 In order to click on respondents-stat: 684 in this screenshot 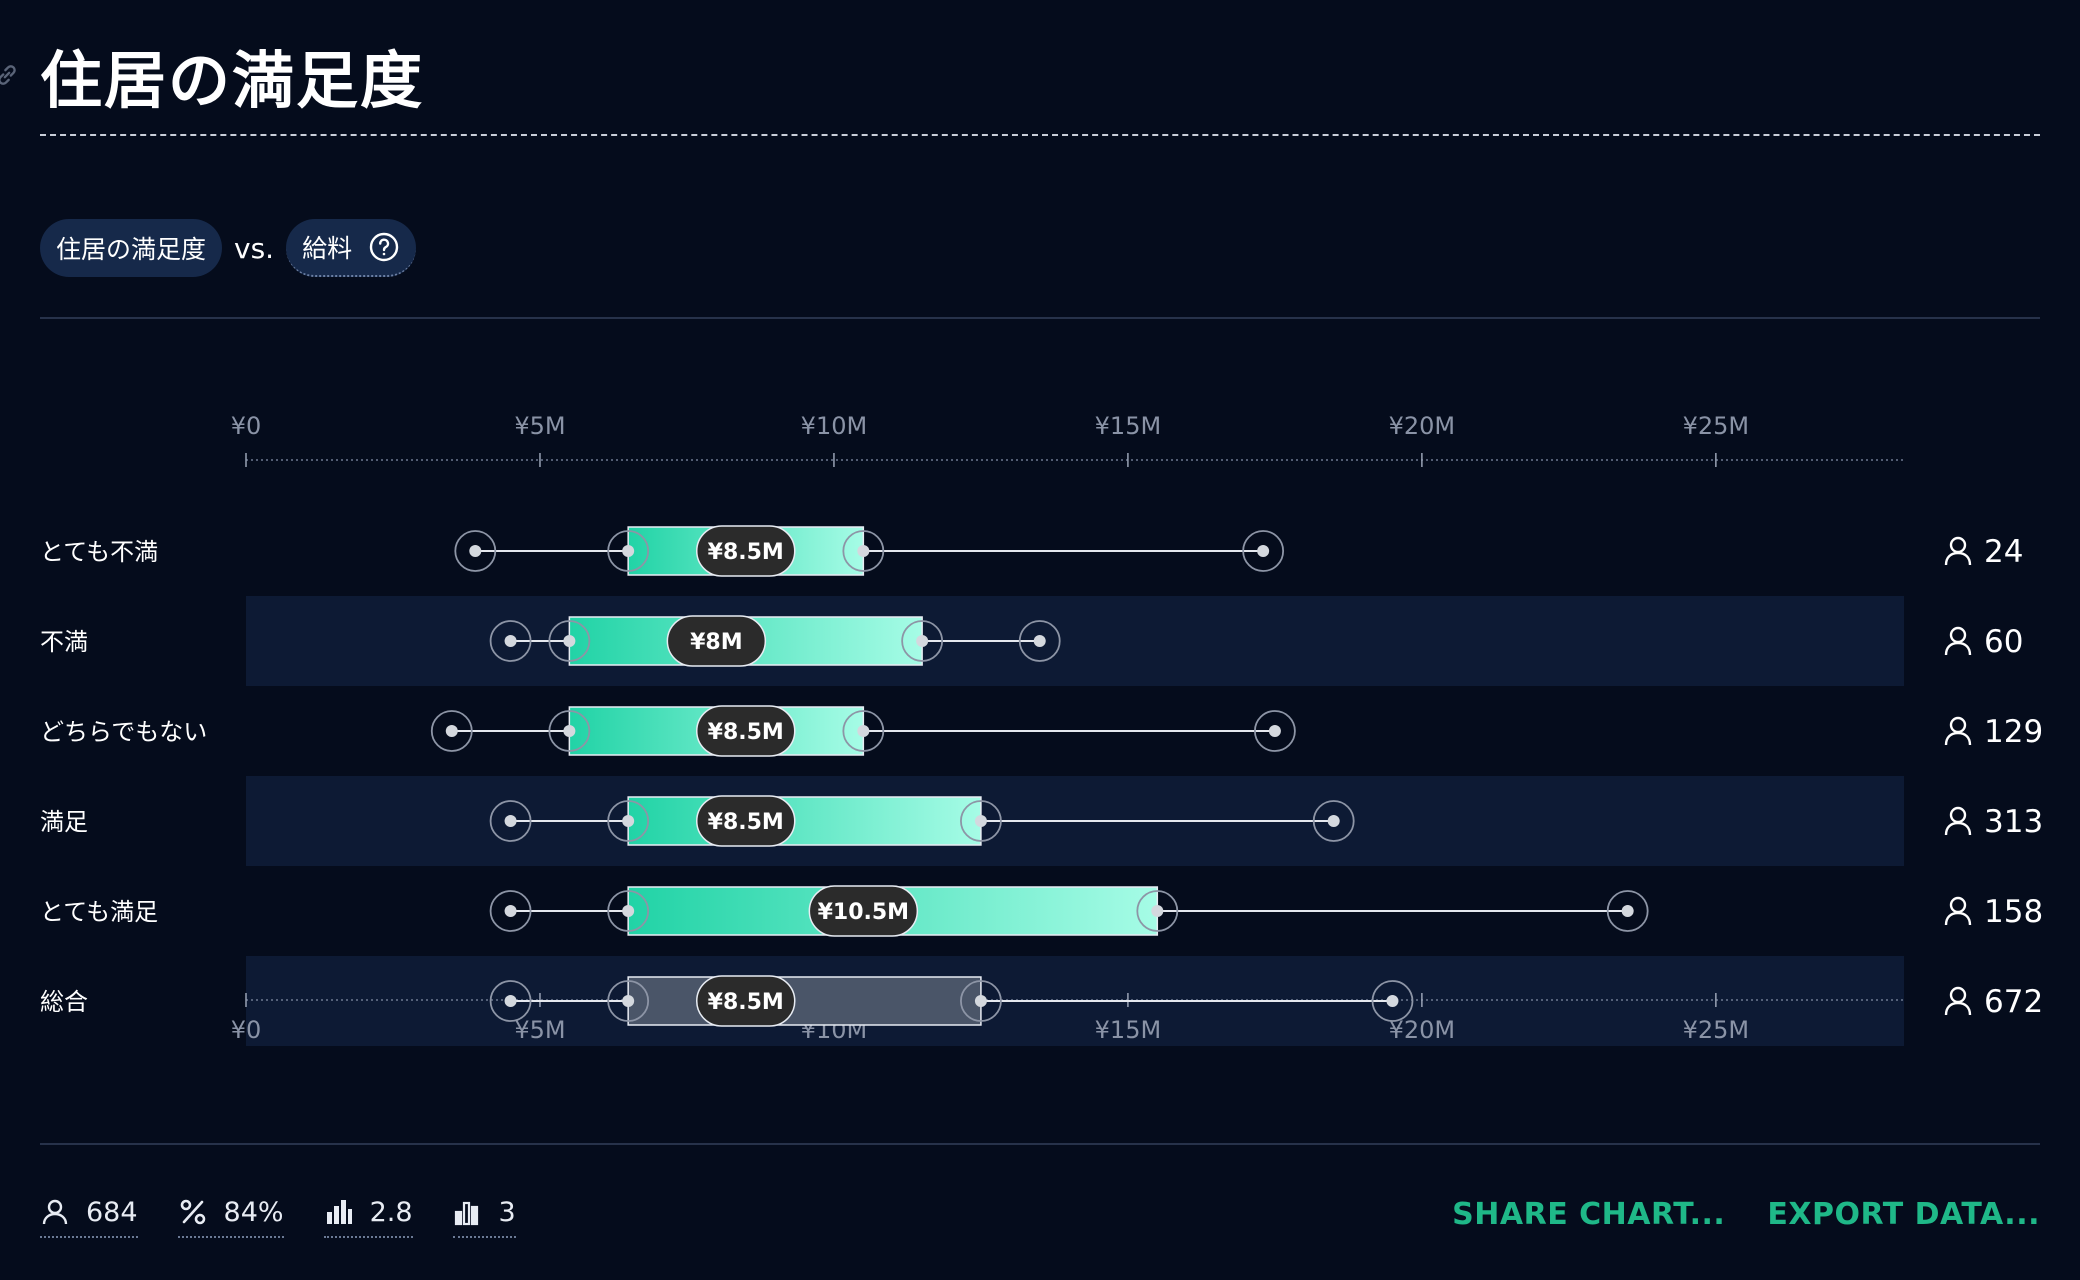, I will do `click(89, 1213)`.